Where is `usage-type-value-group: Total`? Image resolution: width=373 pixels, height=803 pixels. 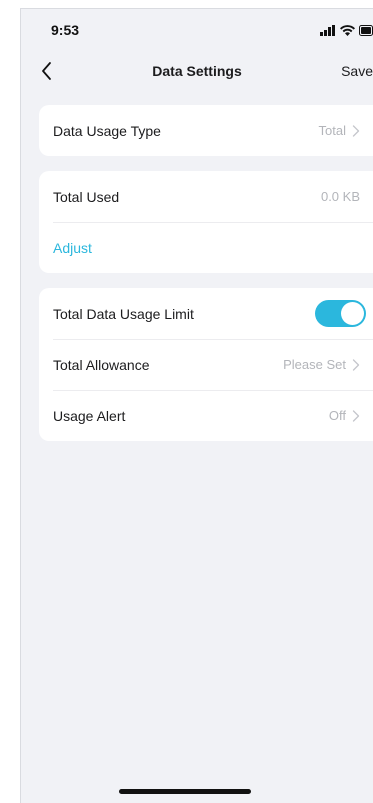 usage-type-value-group: Total is located at coordinates (339, 130).